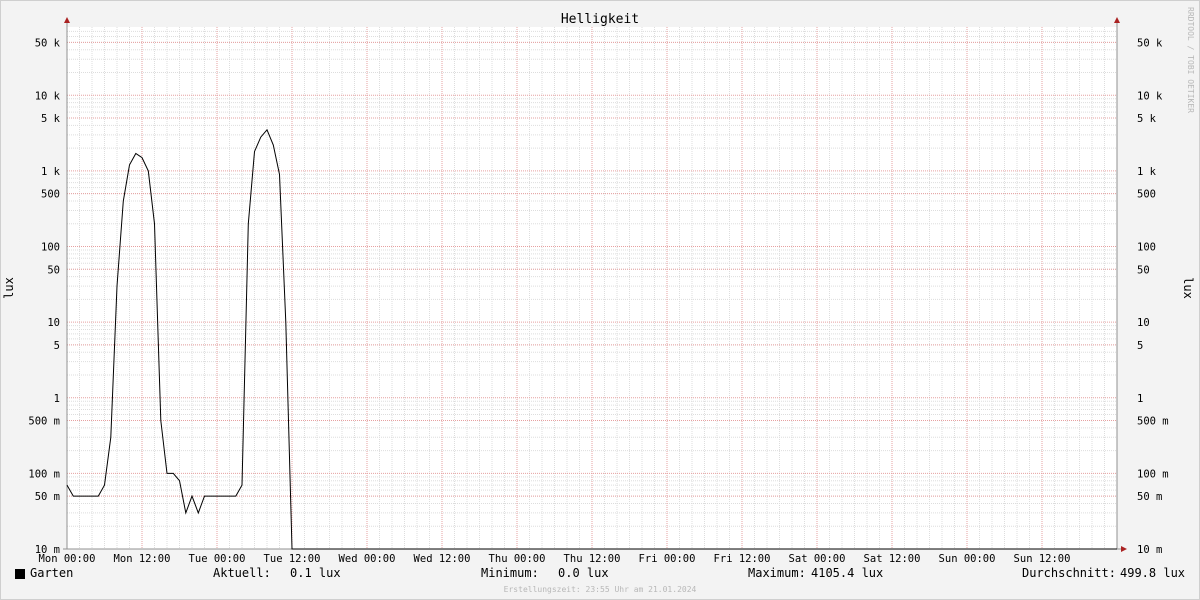 Image resolution: width=1200 pixels, height=600 pixels. I want to click on legend-maximum-value: 4105.4 lux, so click(847, 573).